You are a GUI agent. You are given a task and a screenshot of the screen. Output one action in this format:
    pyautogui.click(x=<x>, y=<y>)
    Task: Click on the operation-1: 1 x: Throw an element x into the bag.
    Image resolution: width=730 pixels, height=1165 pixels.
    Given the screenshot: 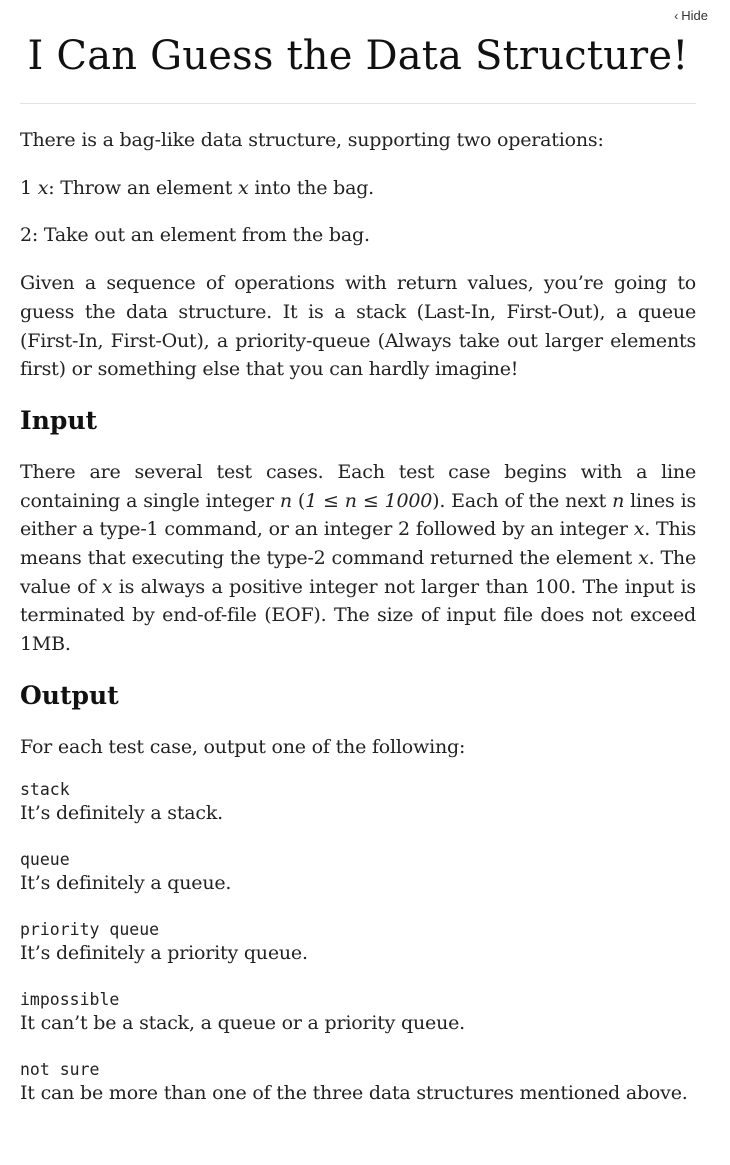 What is the action you would take?
    pyautogui.click(x=358, y=188)
    